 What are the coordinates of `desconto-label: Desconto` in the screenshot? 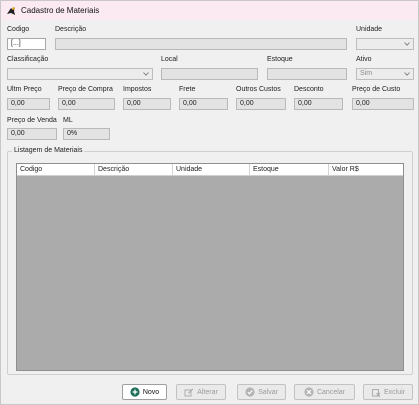 It's located at (309, 89).